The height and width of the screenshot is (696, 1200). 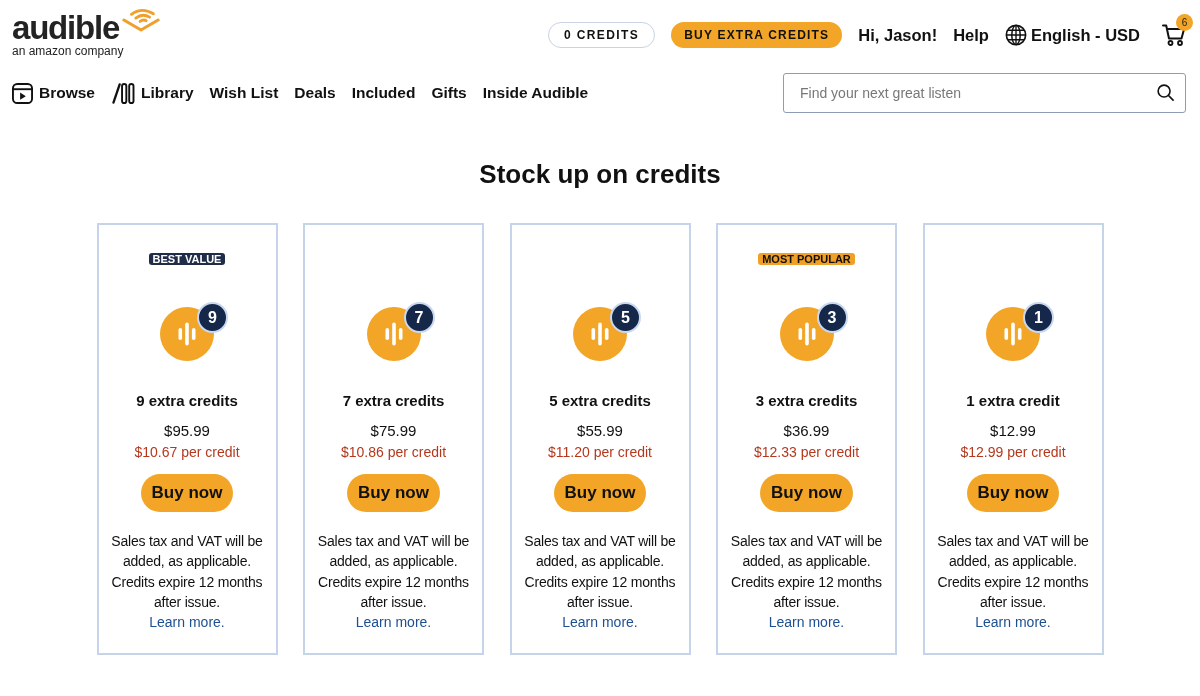 I want to click on offer-price: $55.99, so click(x=600, y=431).